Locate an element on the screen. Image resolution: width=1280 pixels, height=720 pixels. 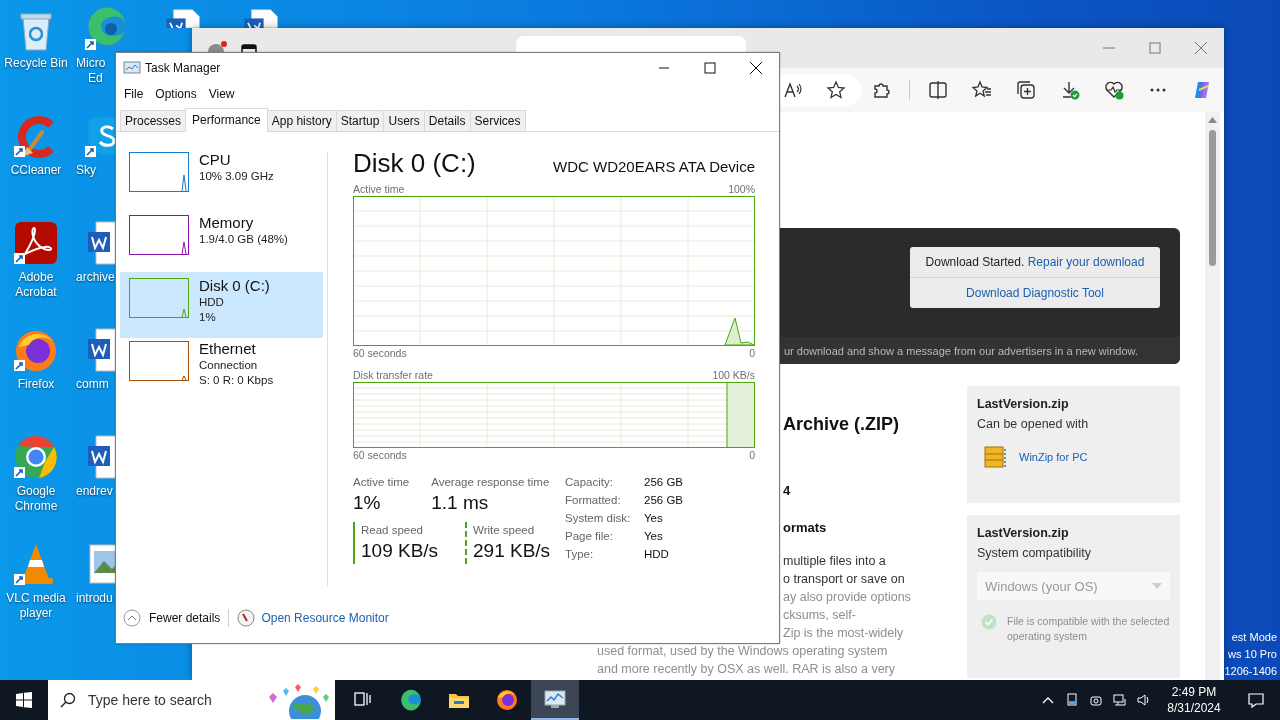
card-subtitle: System compatibility is located at coordinates (1034, 553).